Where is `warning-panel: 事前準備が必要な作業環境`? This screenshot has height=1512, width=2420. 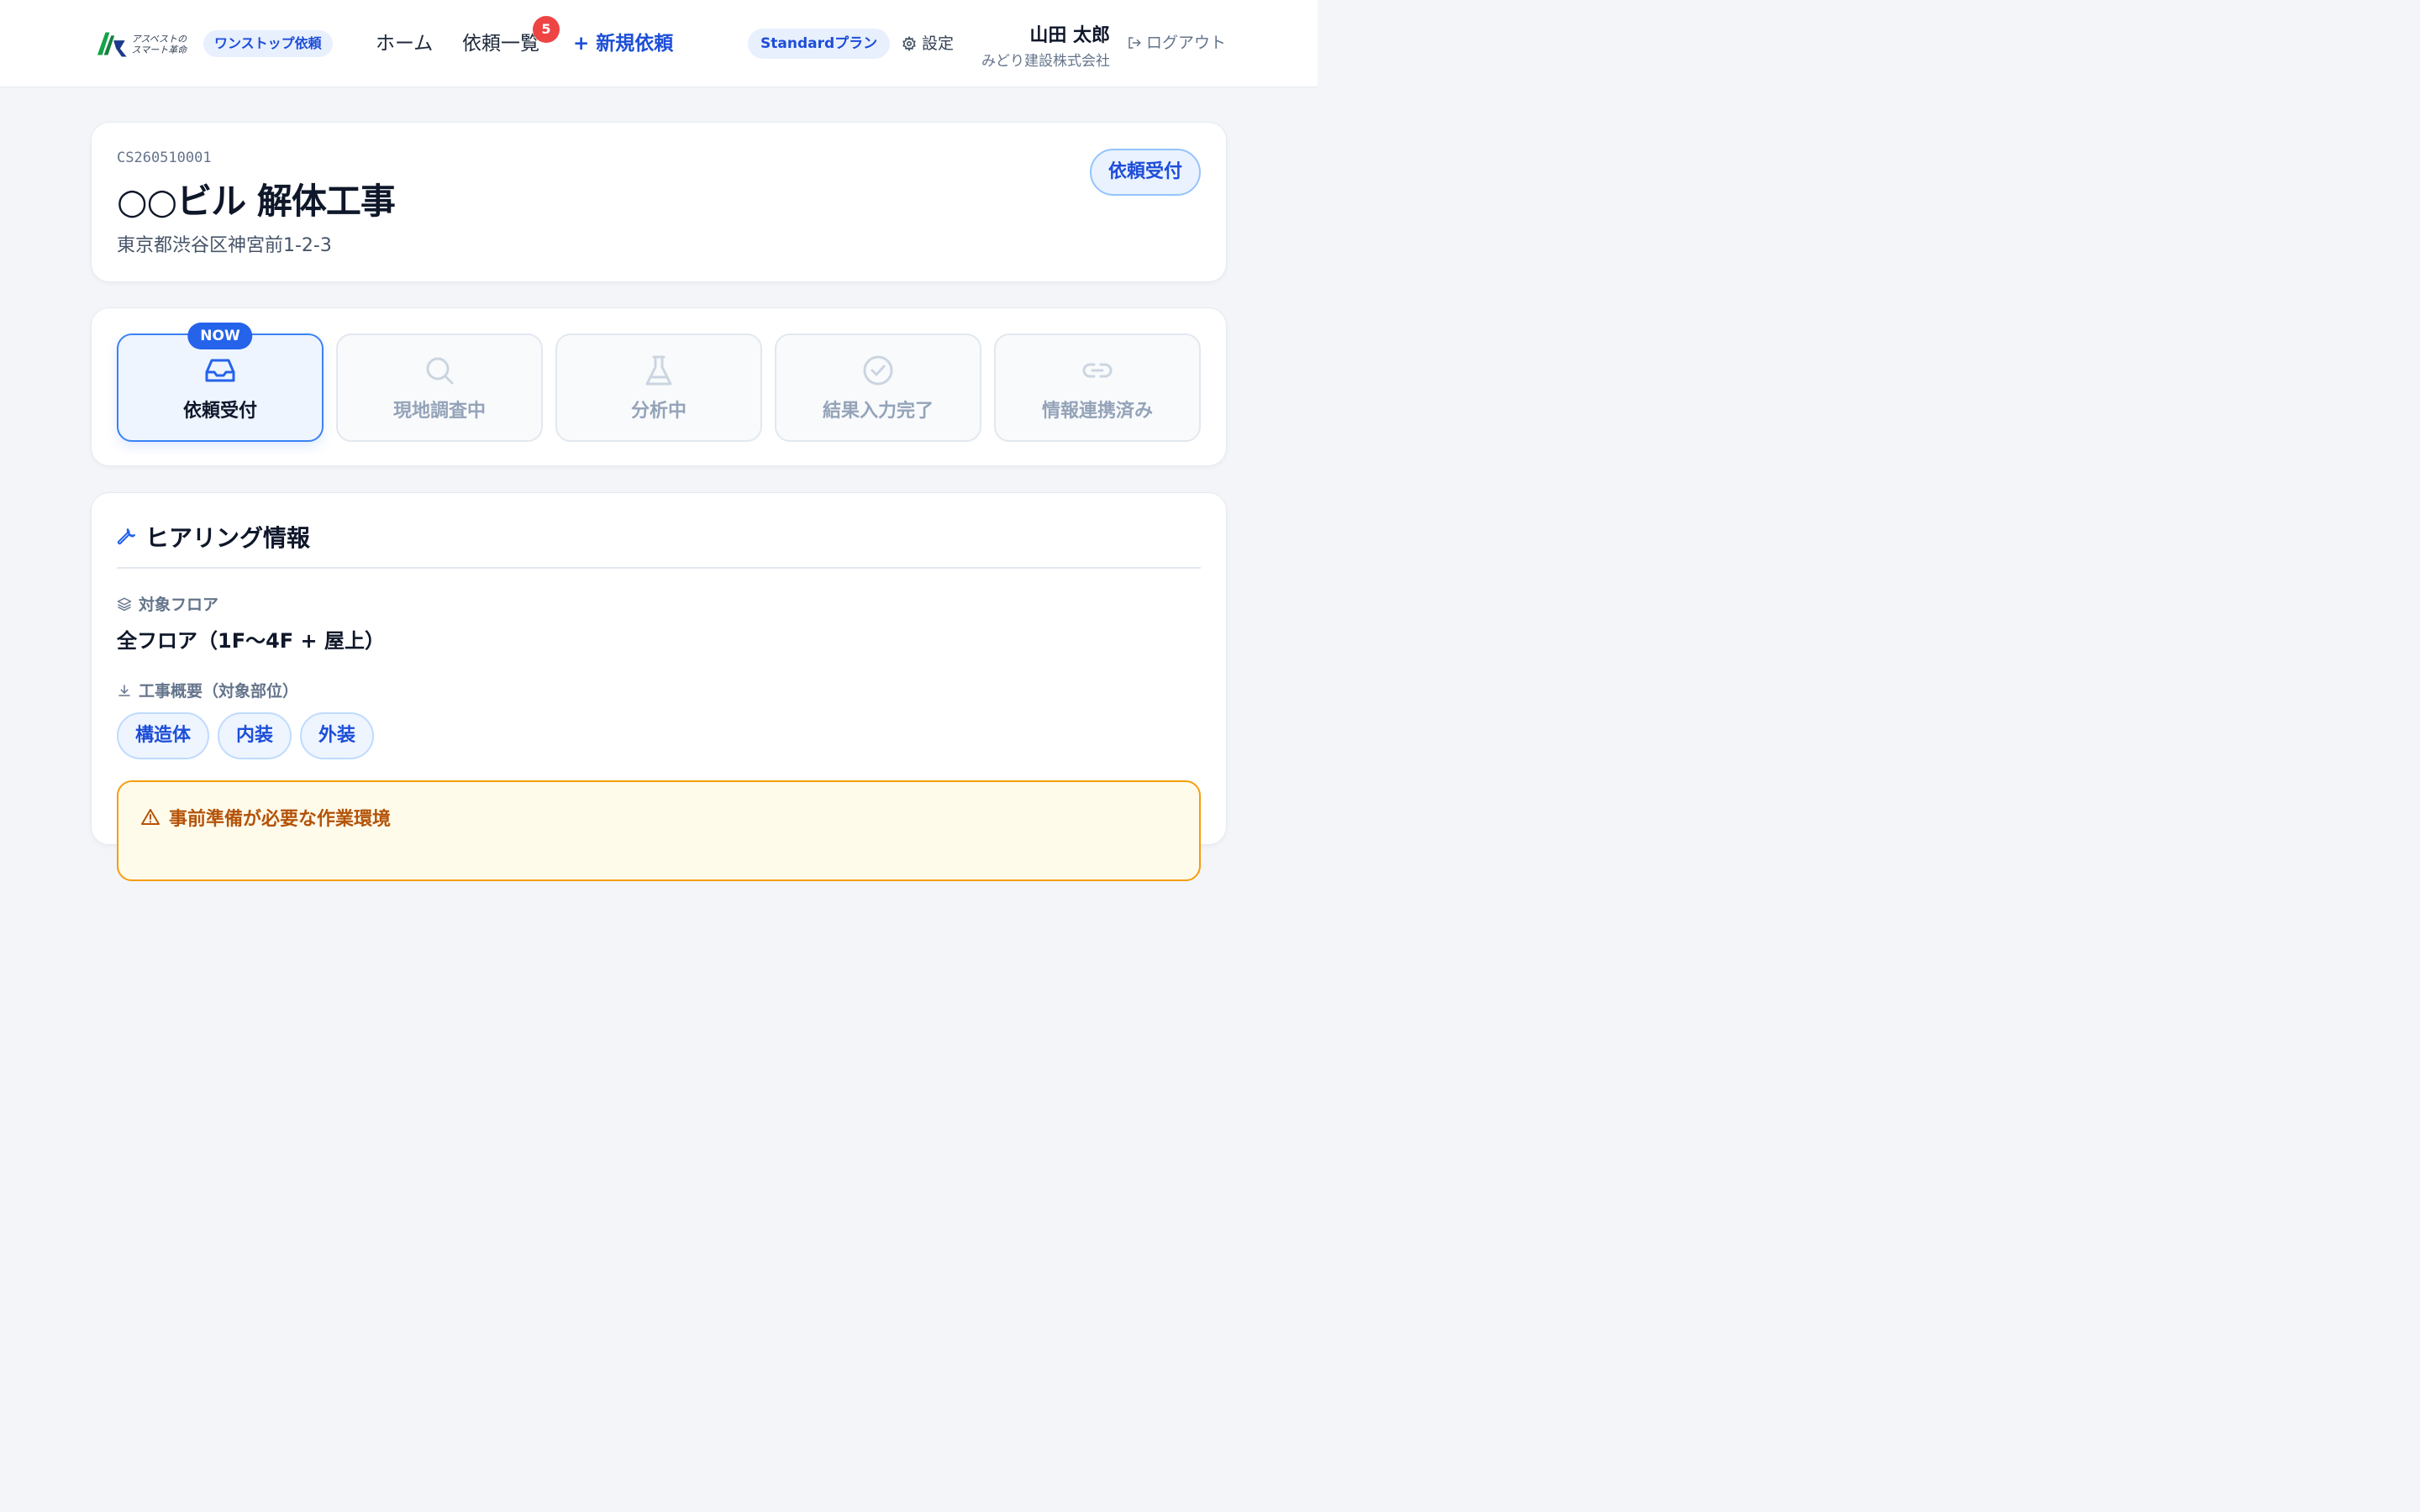 warning-panel: 事前準備が必要な作業環境 is located at coordinates (659, 830).